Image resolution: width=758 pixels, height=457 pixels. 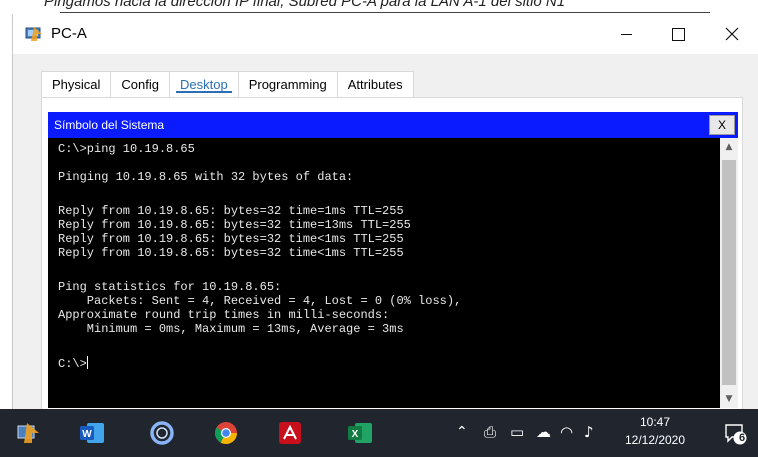 I want to click on scroll-up-icon: ▲, so click(x=729, y=147).